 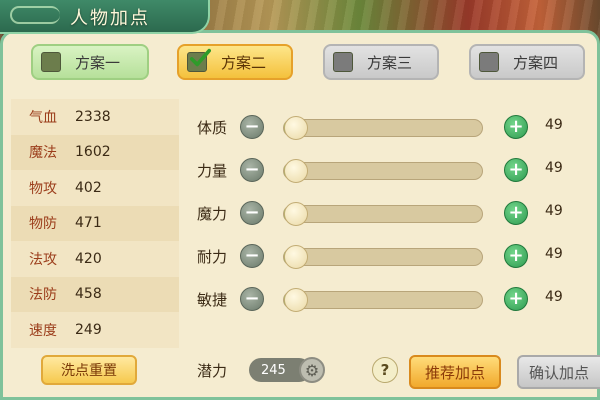 I want to click on attribute-name: 敏捷, so click(x=212, y=300).